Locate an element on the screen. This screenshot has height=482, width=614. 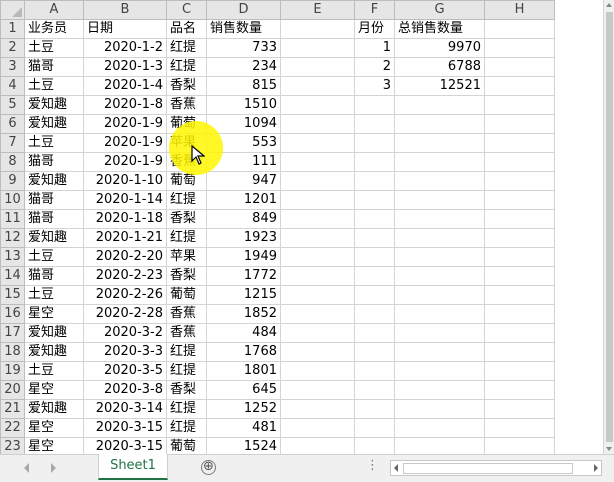
cell-d18: 1768 is located at coordinates (243, 352).